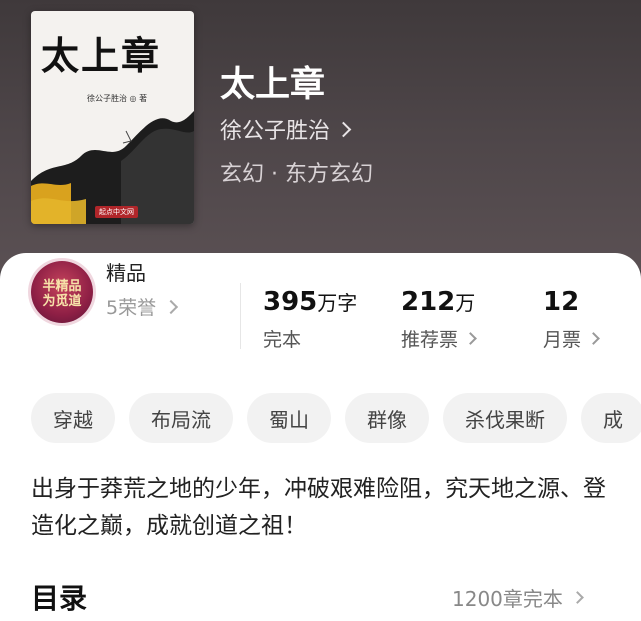 This screenshot has width=641, height=621. I want to click on quality-label: 精品, so click(126, 273).